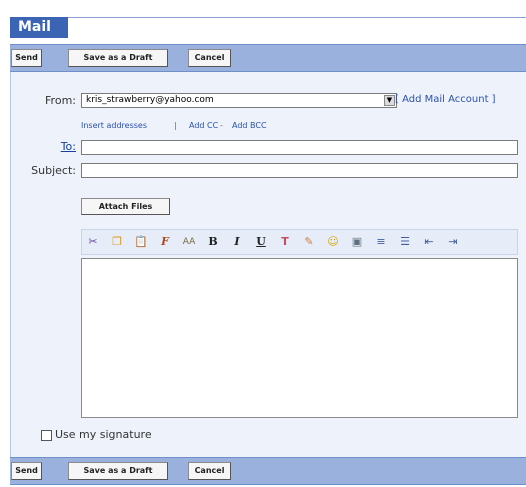 The width and height of the screenshot is (526, 487). I want to click on editor-toolbar: ✂ ❐ 📋 F AA B I U T ✎ ☺ ▣ ≡ ☰ ⇤ ⇥, so click(299, 242).